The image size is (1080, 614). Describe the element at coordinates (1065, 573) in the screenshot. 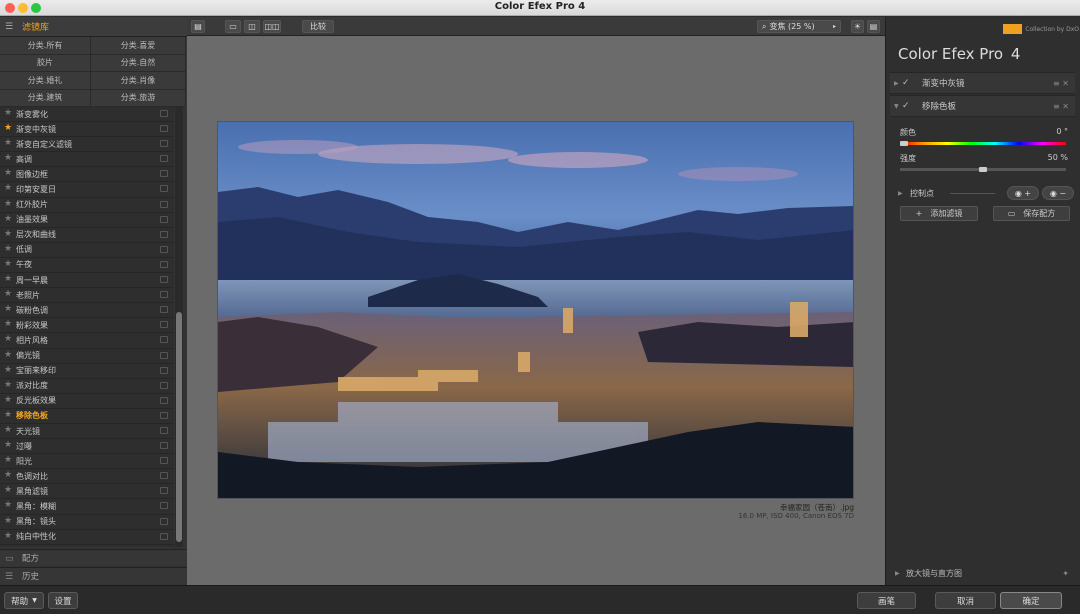

I see `pin-icon: ✦` at that location.